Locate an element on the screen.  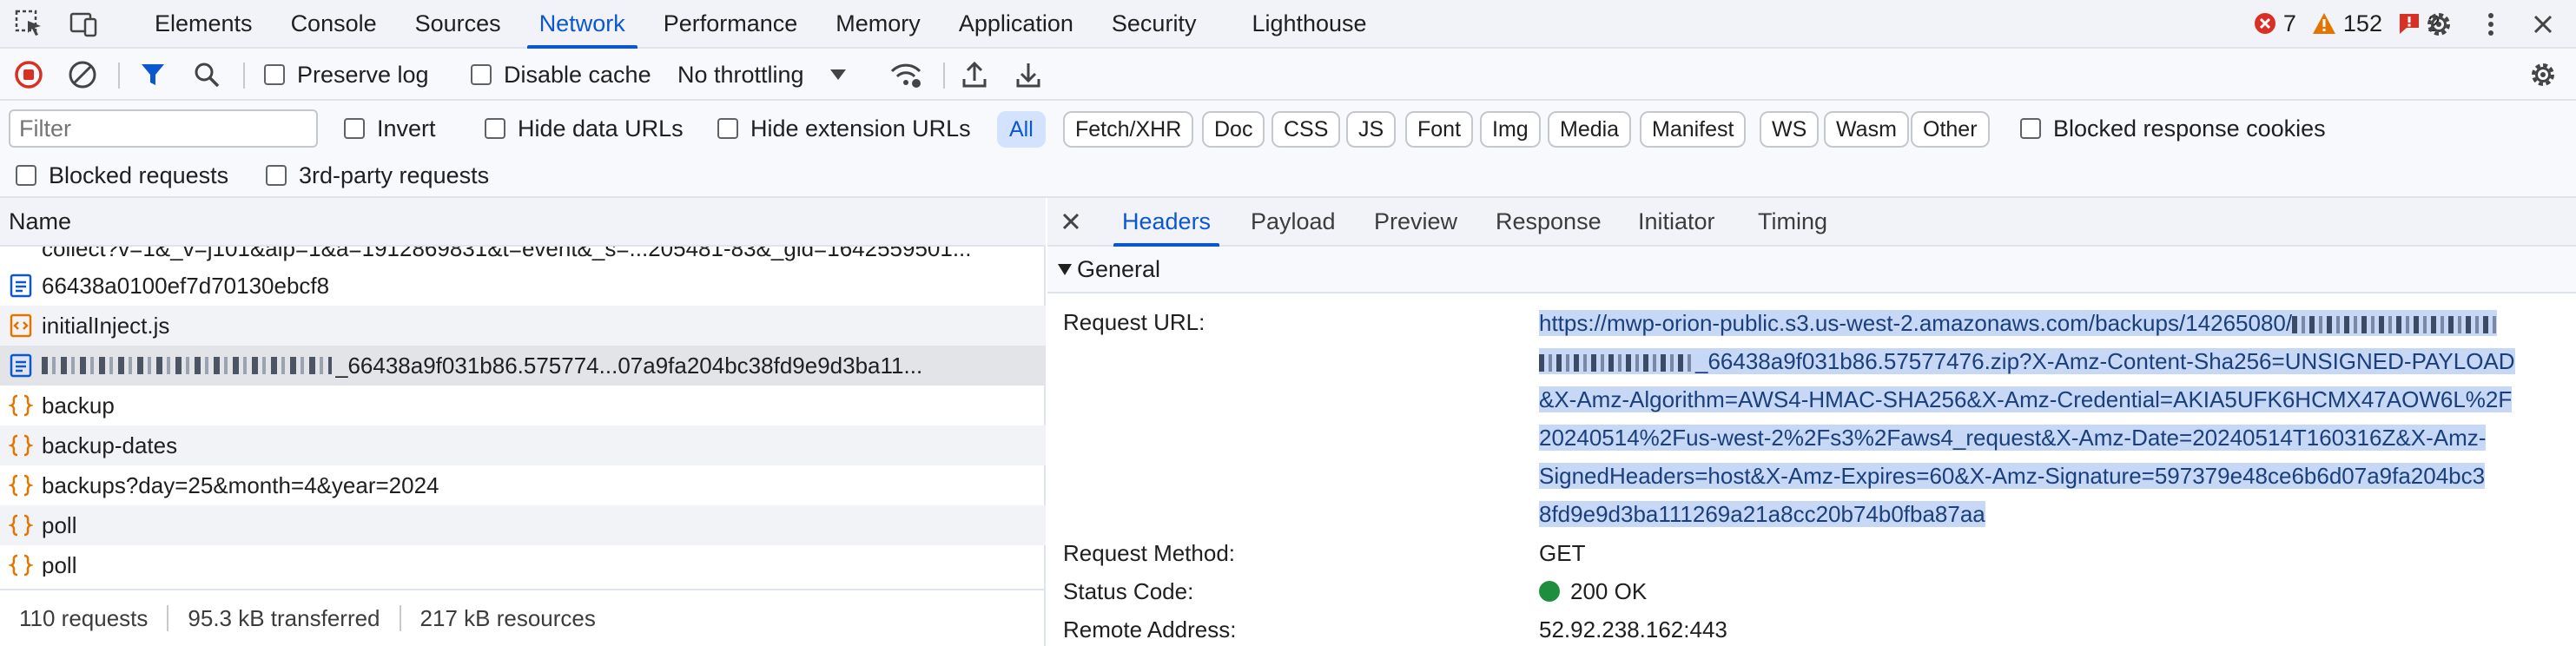
blocked-requests-box is located at coordinates (26, 175).